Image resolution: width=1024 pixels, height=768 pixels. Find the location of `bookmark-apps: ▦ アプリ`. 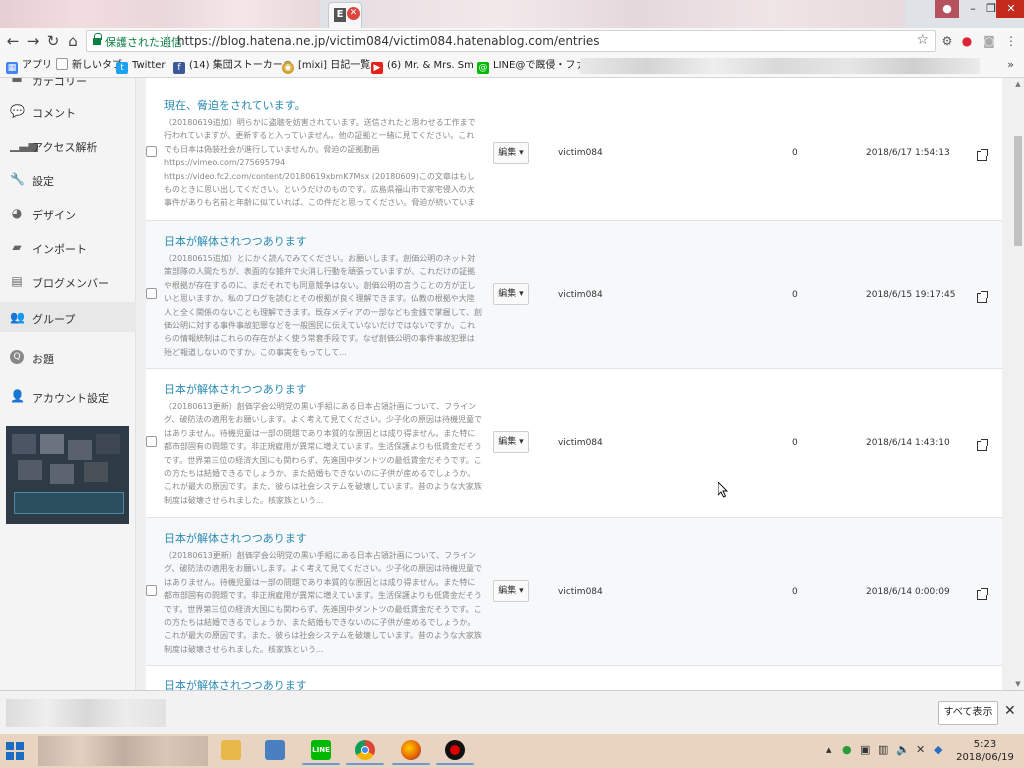

bookmark-apps: ▦ アプリ is located at coordinates (29, 66).